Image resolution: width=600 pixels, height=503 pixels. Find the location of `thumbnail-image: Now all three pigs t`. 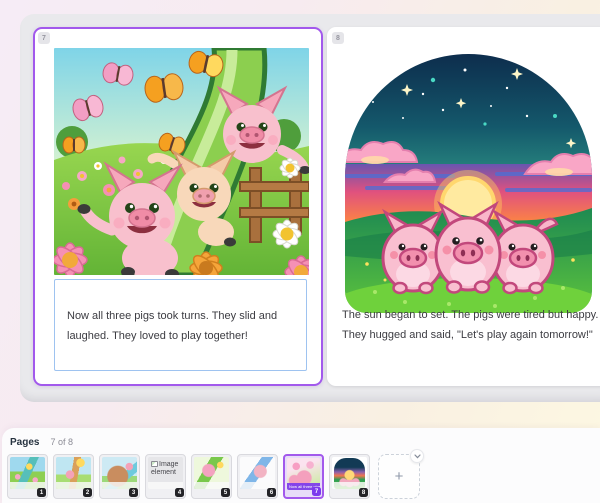

thumbnail-image: Now all three pigs t is located at coordinates (303, 474).